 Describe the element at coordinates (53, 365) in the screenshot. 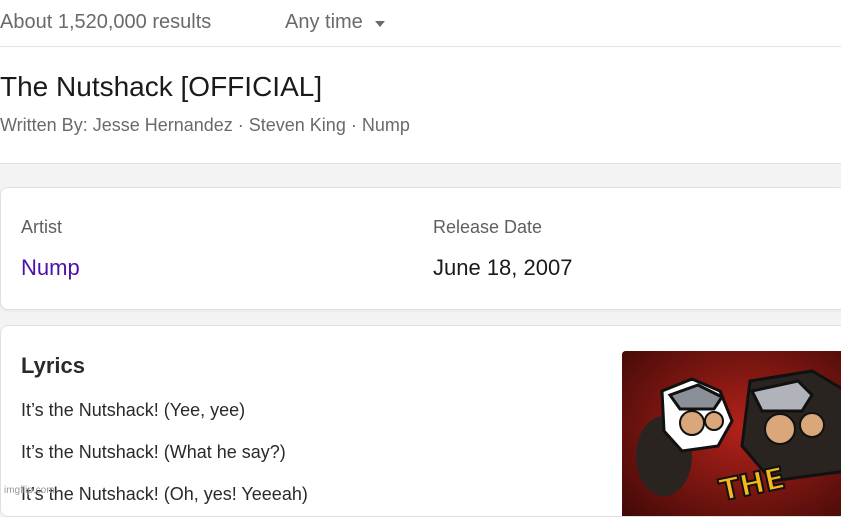

I see `lyrics-heading: Lyrics` at that location.